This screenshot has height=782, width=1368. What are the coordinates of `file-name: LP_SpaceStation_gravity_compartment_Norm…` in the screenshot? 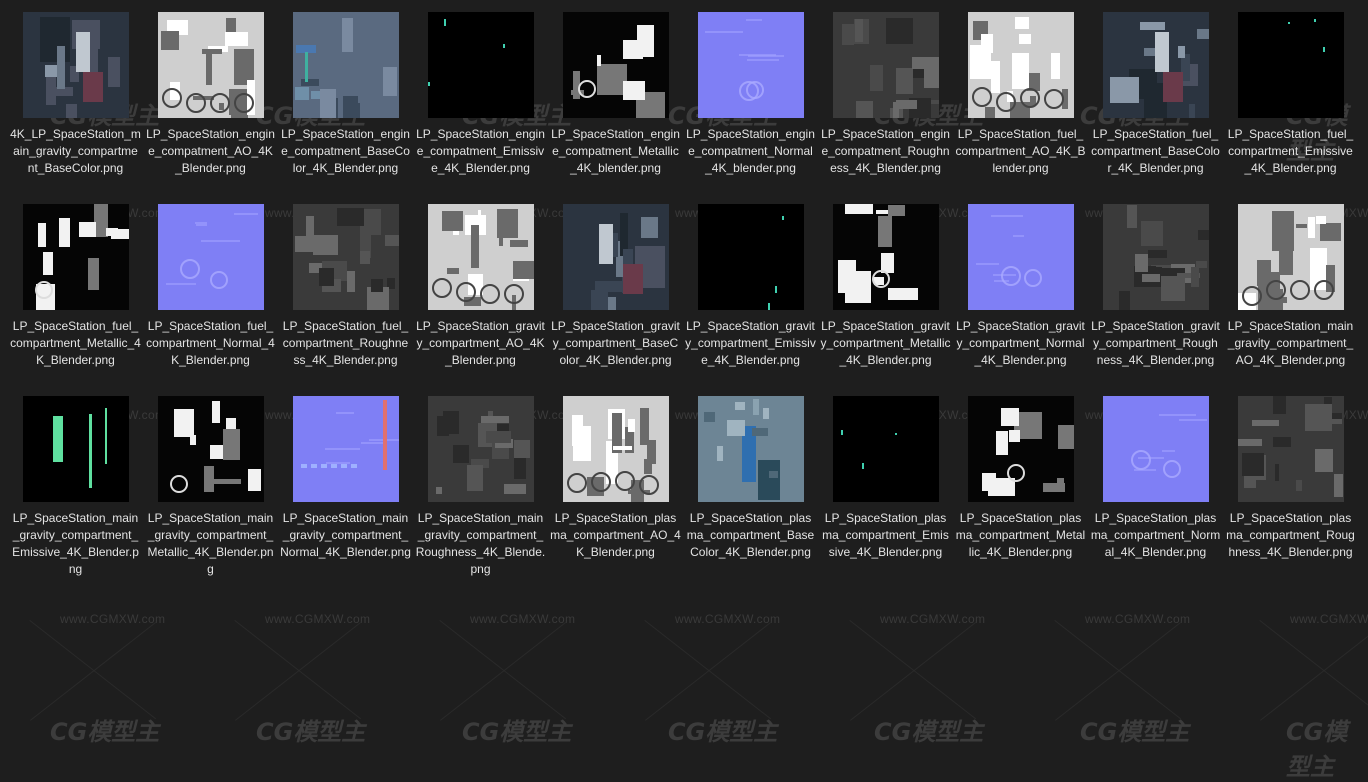 It's located at (1020, 343).